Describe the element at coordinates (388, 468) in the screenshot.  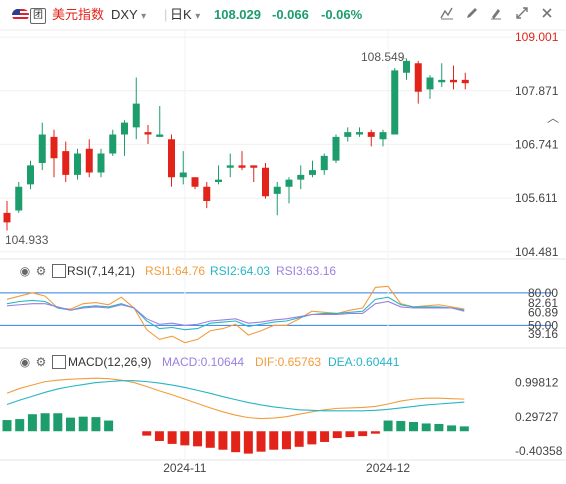
I see `date-axis-tick: 2024-12` at that location.